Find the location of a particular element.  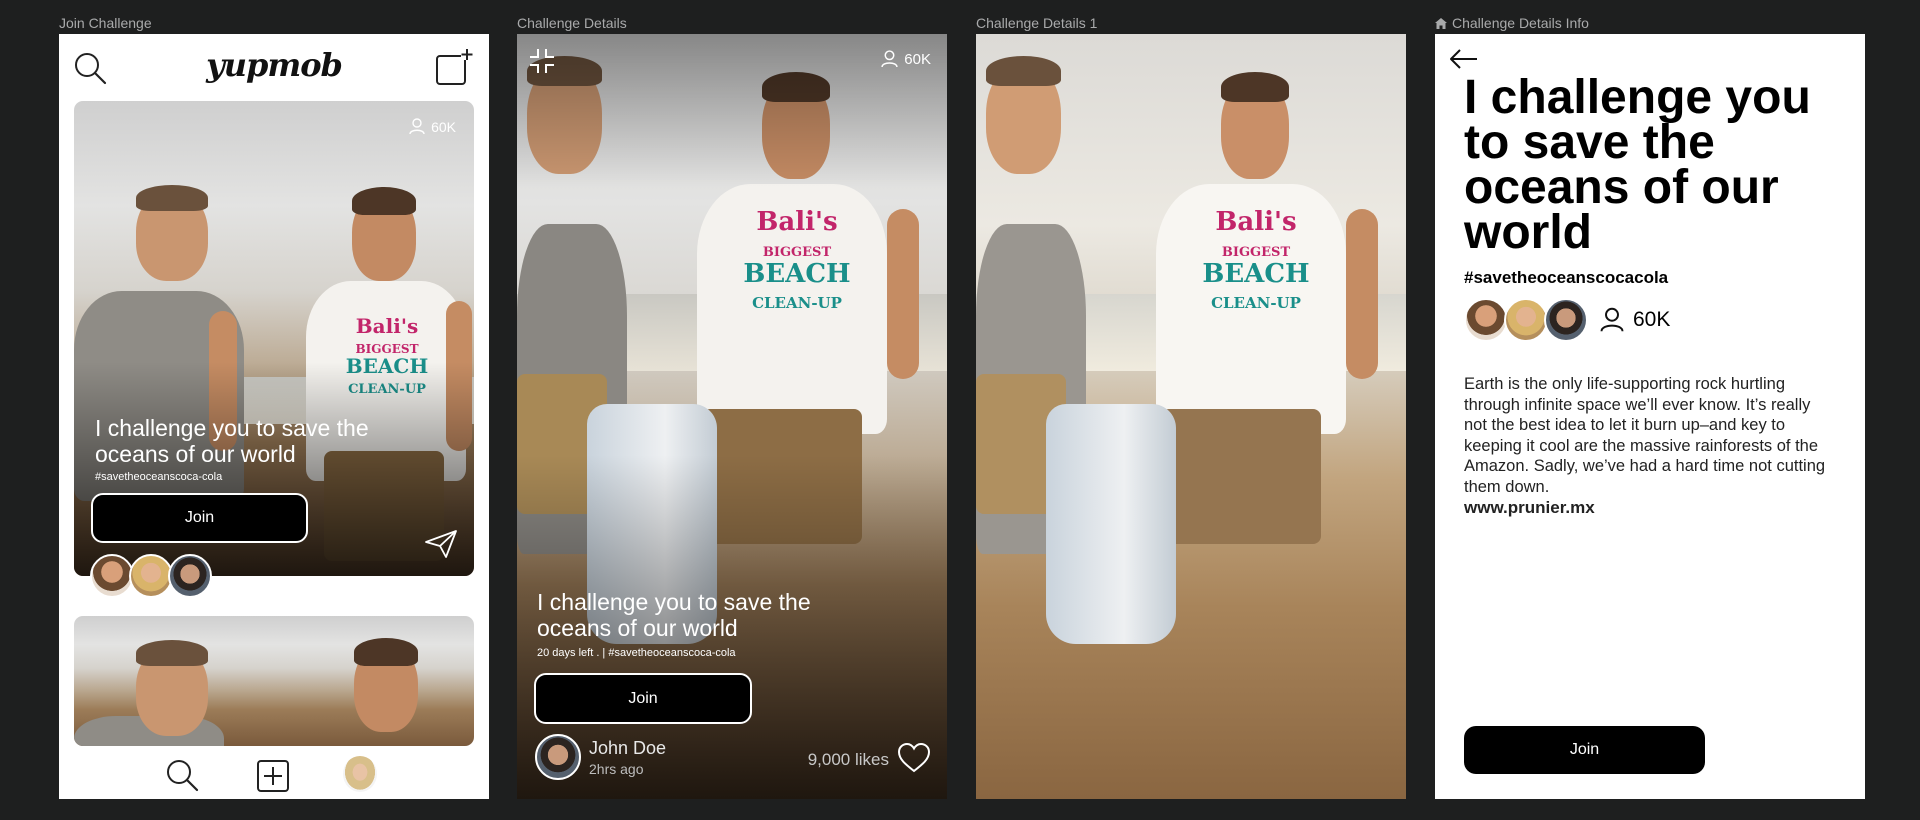

likes-count: 9,000 likes is located at coordinates (848, 759).